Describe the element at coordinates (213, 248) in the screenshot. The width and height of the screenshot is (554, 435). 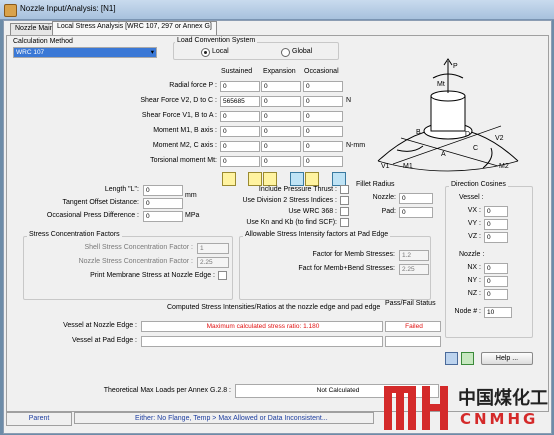
I see `shell-scf-input: 1` at that location.